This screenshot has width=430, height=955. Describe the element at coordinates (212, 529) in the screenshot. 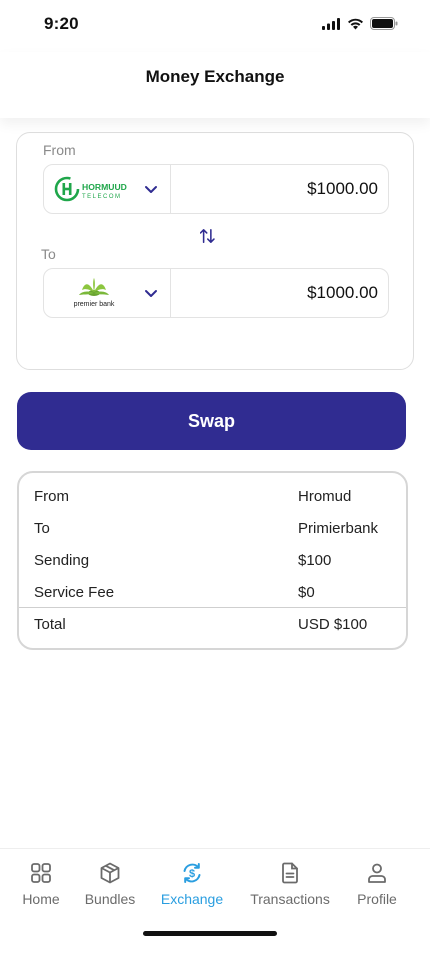

I see `summary-row: To Primierbank` at that location.